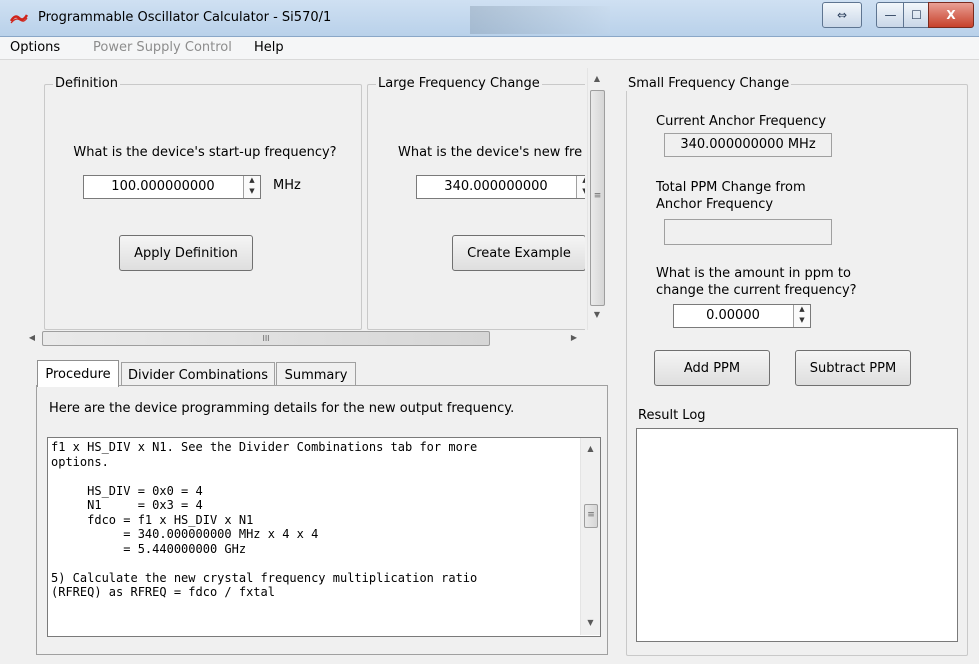 This screenshot has height=664, width=979. I want to click on close-button: X, so click(951, 15).